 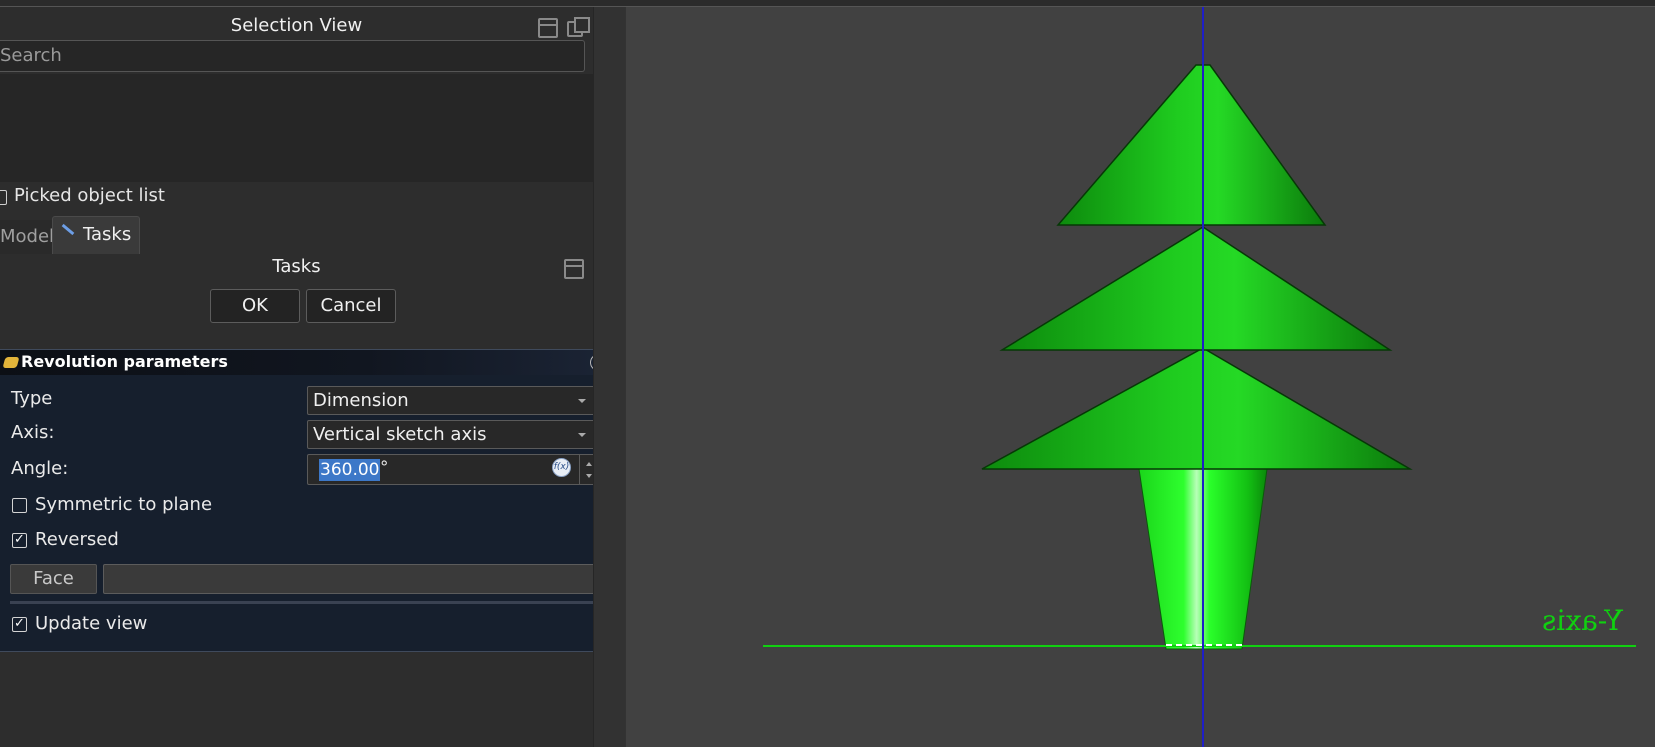 What do you see at coordinates (296, 25) in the screenshot?
I see `selection-view-title: Selection View` at bounding box center [296, 25].